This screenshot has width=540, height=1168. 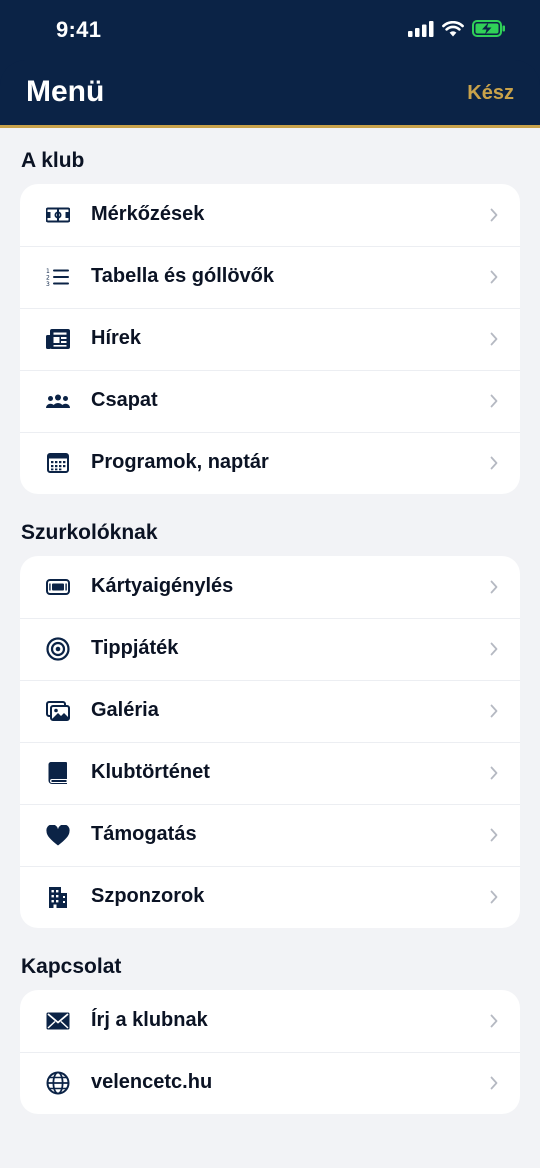 What do you see at coordinates (148, 214) in the screenshot?
I see `menu-item-label: Mérkőzések` at bounding box center [148, 214].